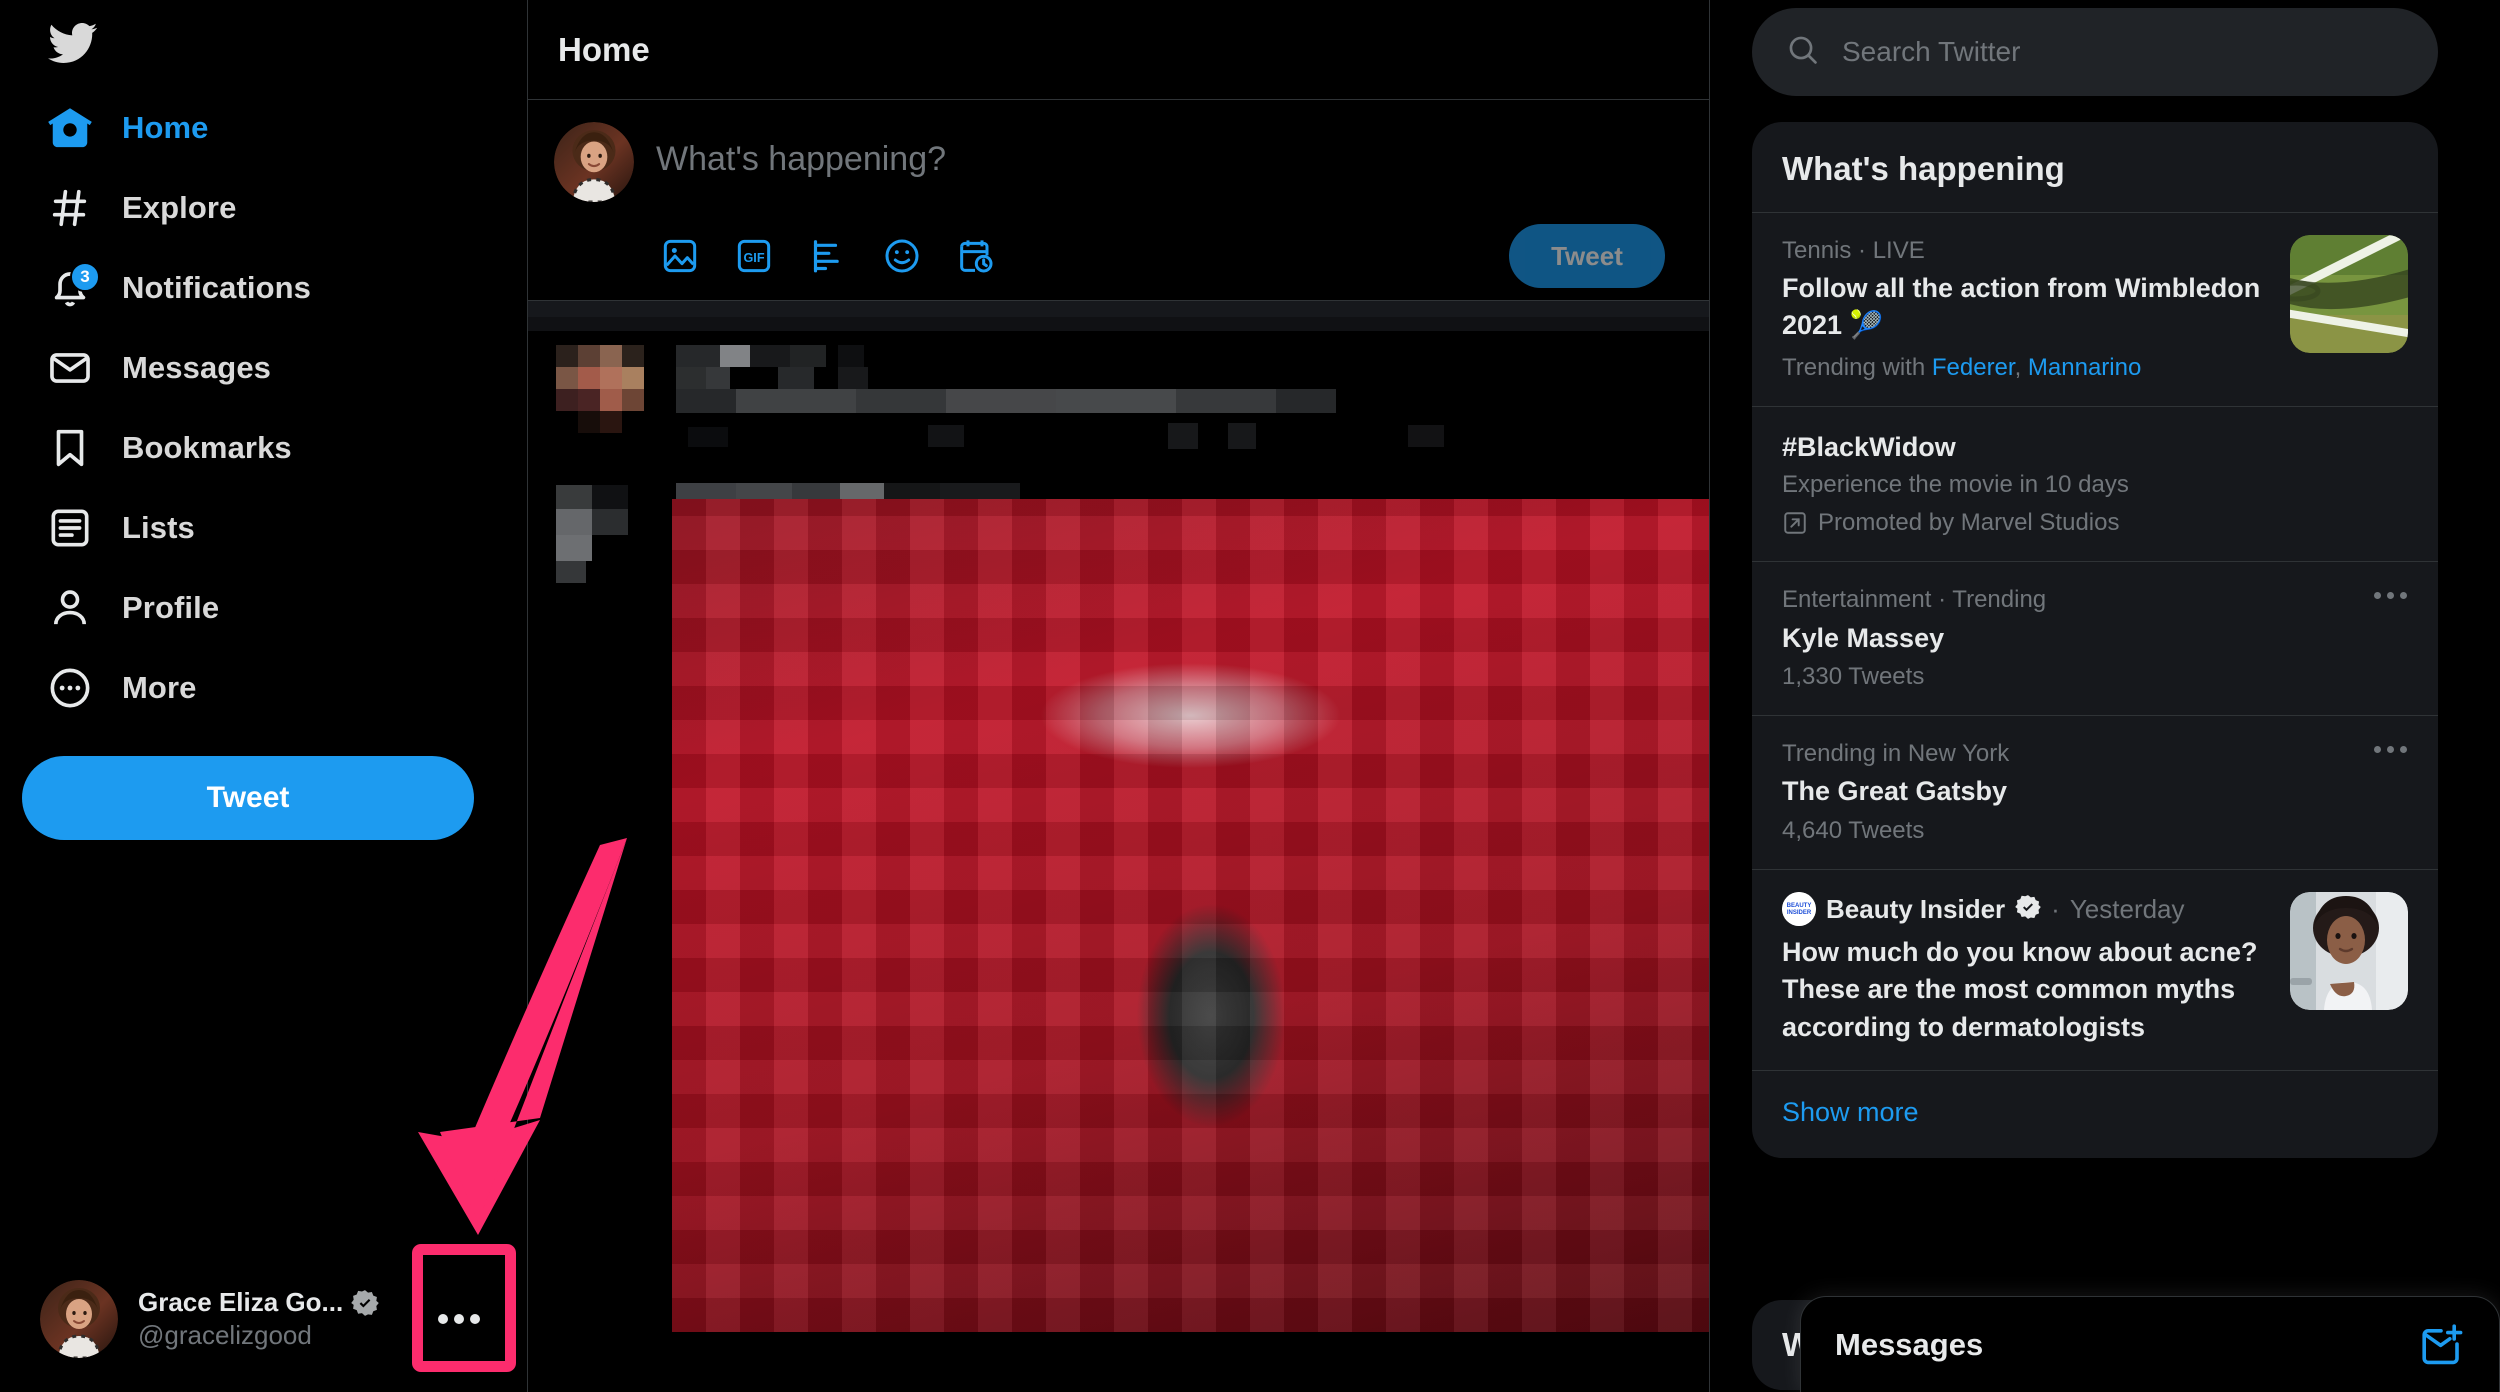 Image resolution: width=2500 pixels, height=1392 pixels. Describe the element at coordinates (179, 207) in the screenshot. I see `sidebar-item-label: Explore` at that location.